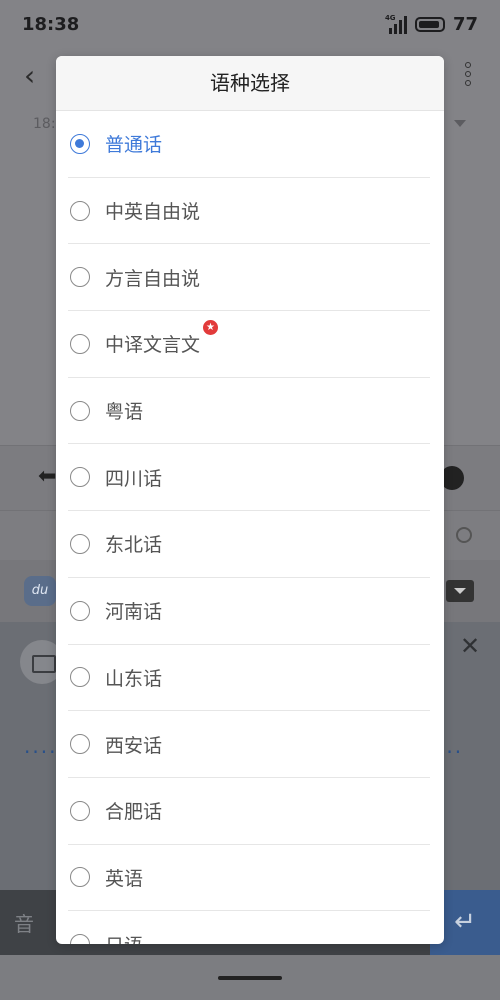  What do you see at coordinates (249, 411) in the screenshot?
I see `language-option-cantonese: 粤语` at bounding box center [249, 411].